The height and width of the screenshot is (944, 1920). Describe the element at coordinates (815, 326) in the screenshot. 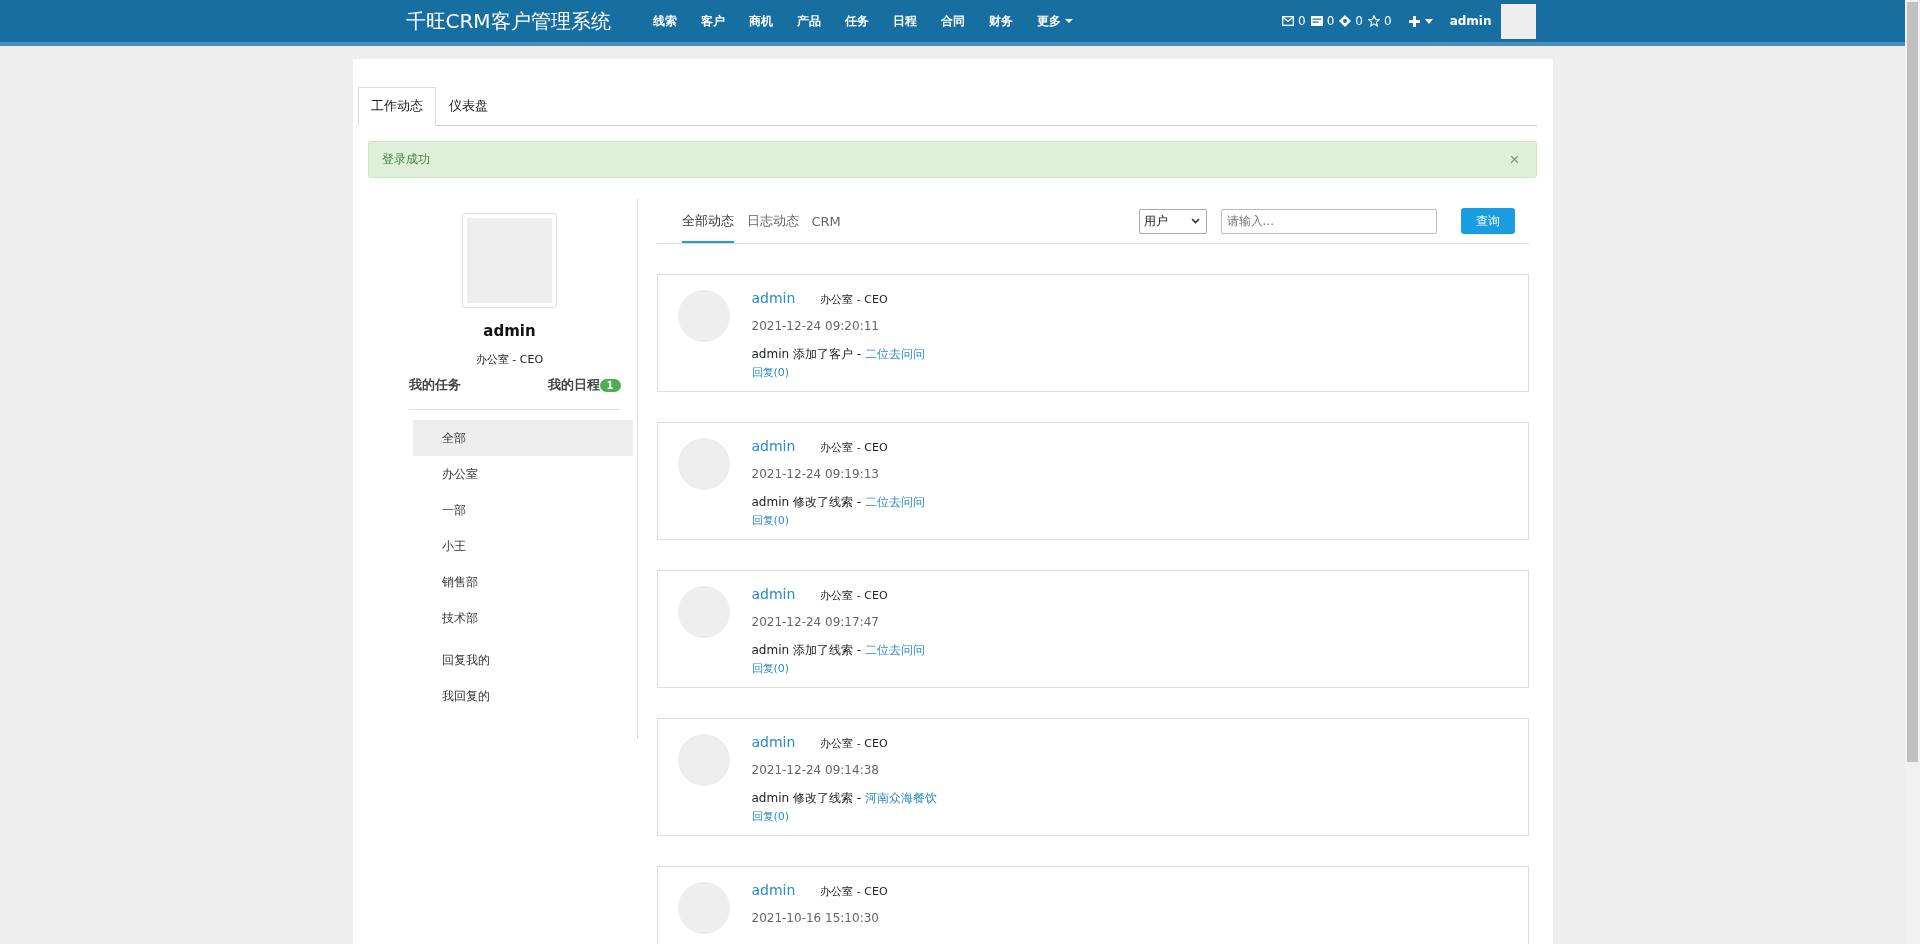

I see `timestamp: 2021-12-24 09:20:11` at that location.